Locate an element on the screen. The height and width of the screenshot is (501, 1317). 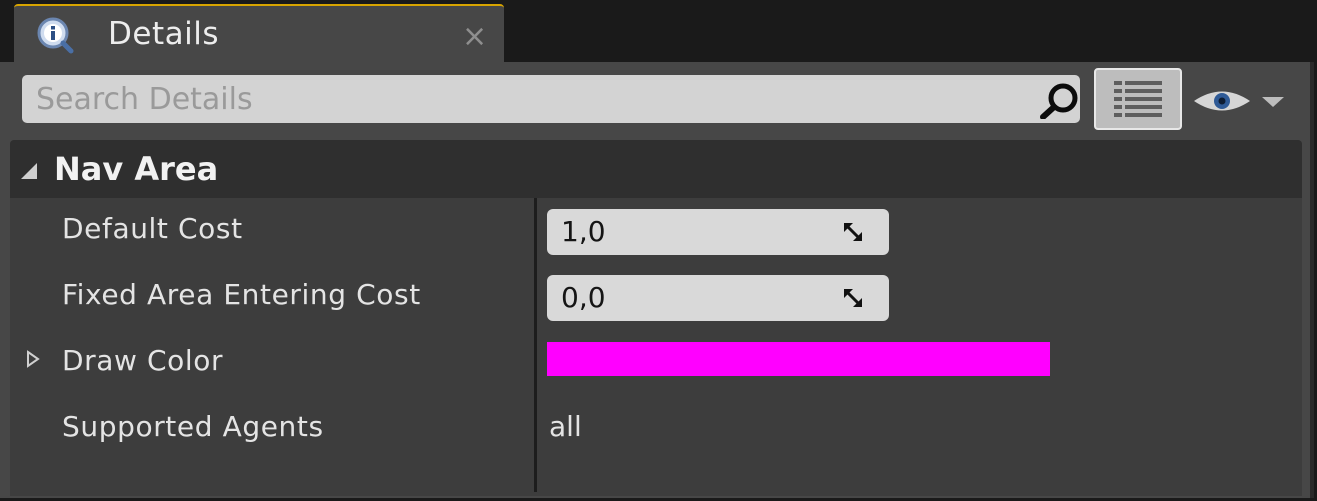
tab-strip: Details × is located at coordinates (658, 31).